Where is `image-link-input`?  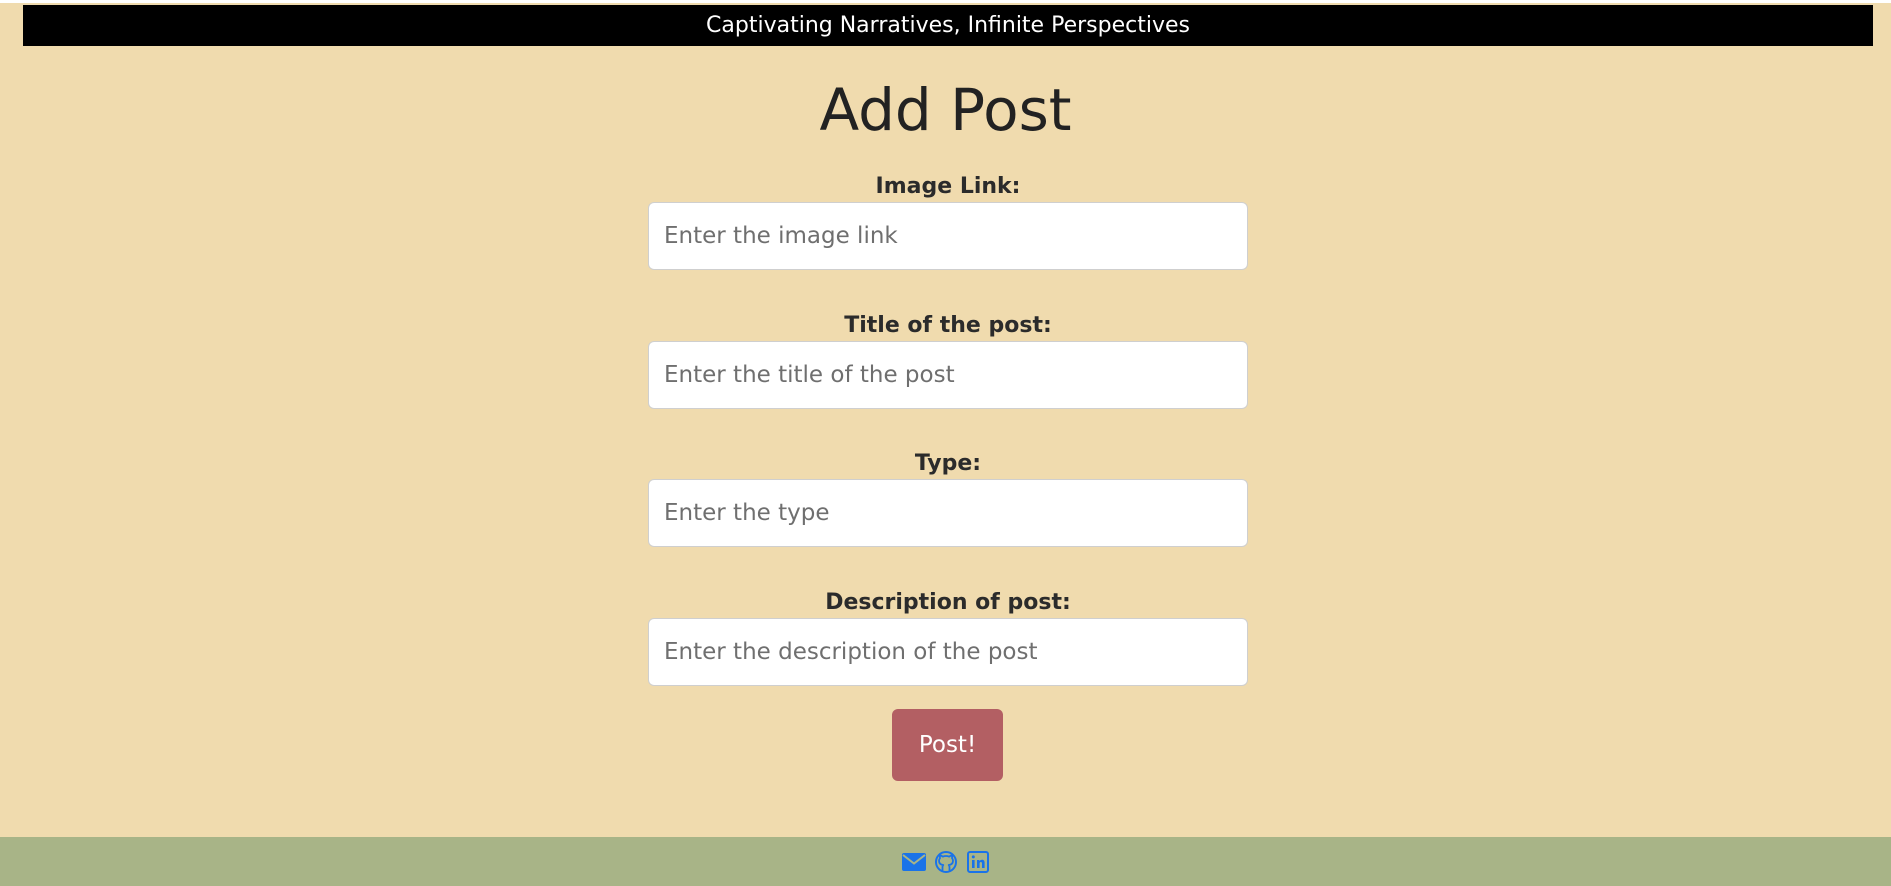 image-link-input is located at coordinates (948, 236).